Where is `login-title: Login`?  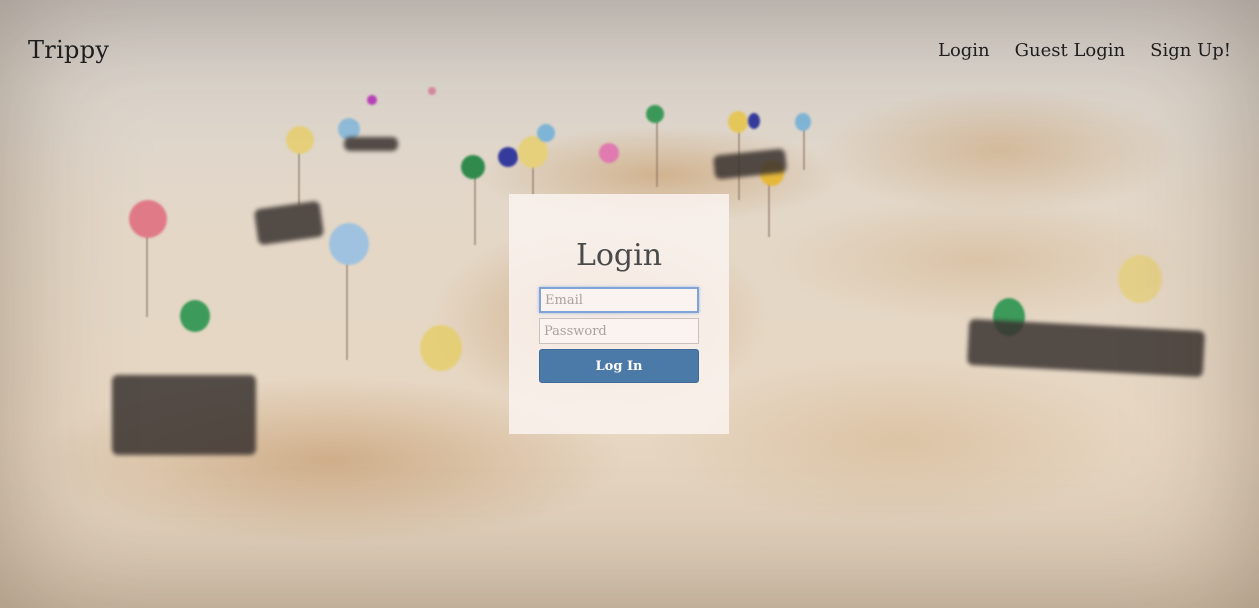
login-title: Login is located at coordinates (619, 255).